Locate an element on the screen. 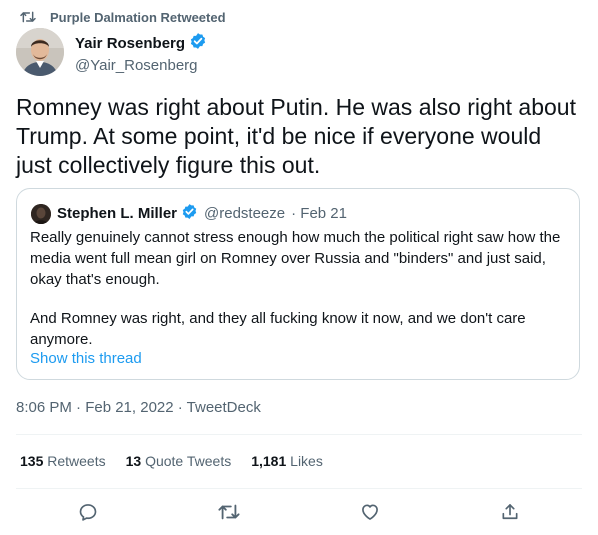  quote-header: Stephen L. Miller @redsteeze · Feb 21 is located at coordinates (189, 213).